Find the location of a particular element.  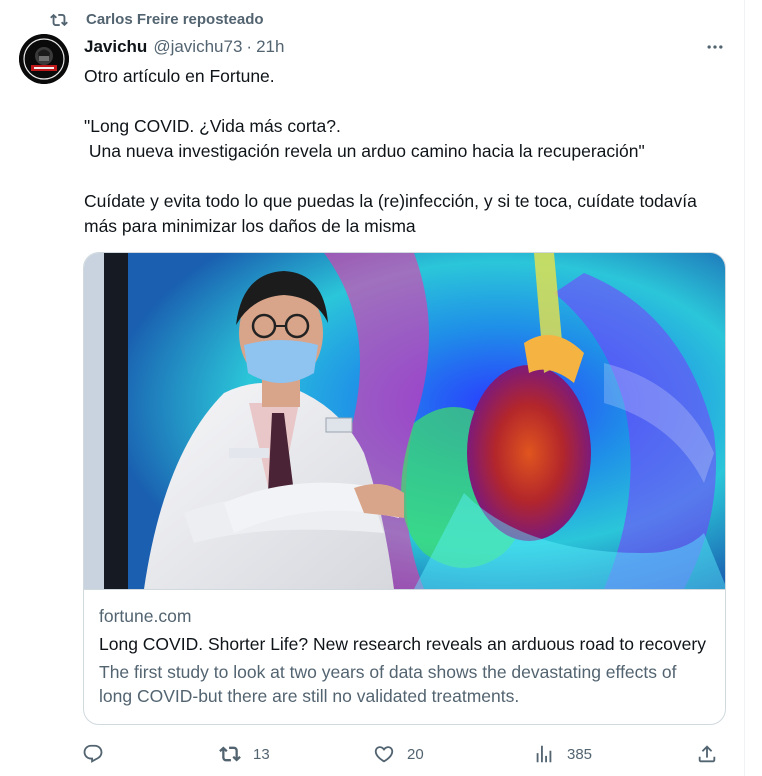

like-count: 20 is located at coordinates (415, 754).